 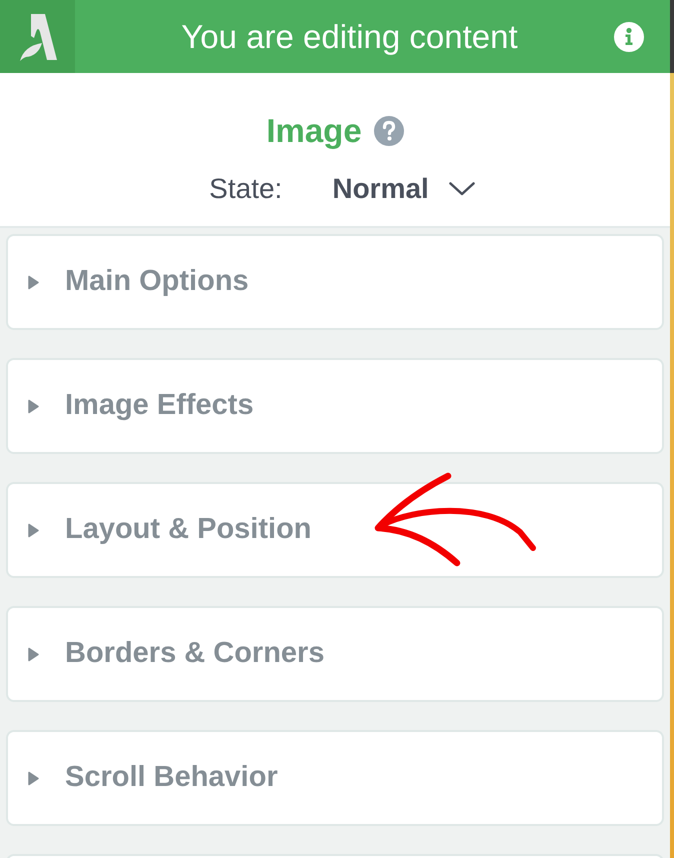 I want to click on element-title: Image, so click(x=314, y=131).